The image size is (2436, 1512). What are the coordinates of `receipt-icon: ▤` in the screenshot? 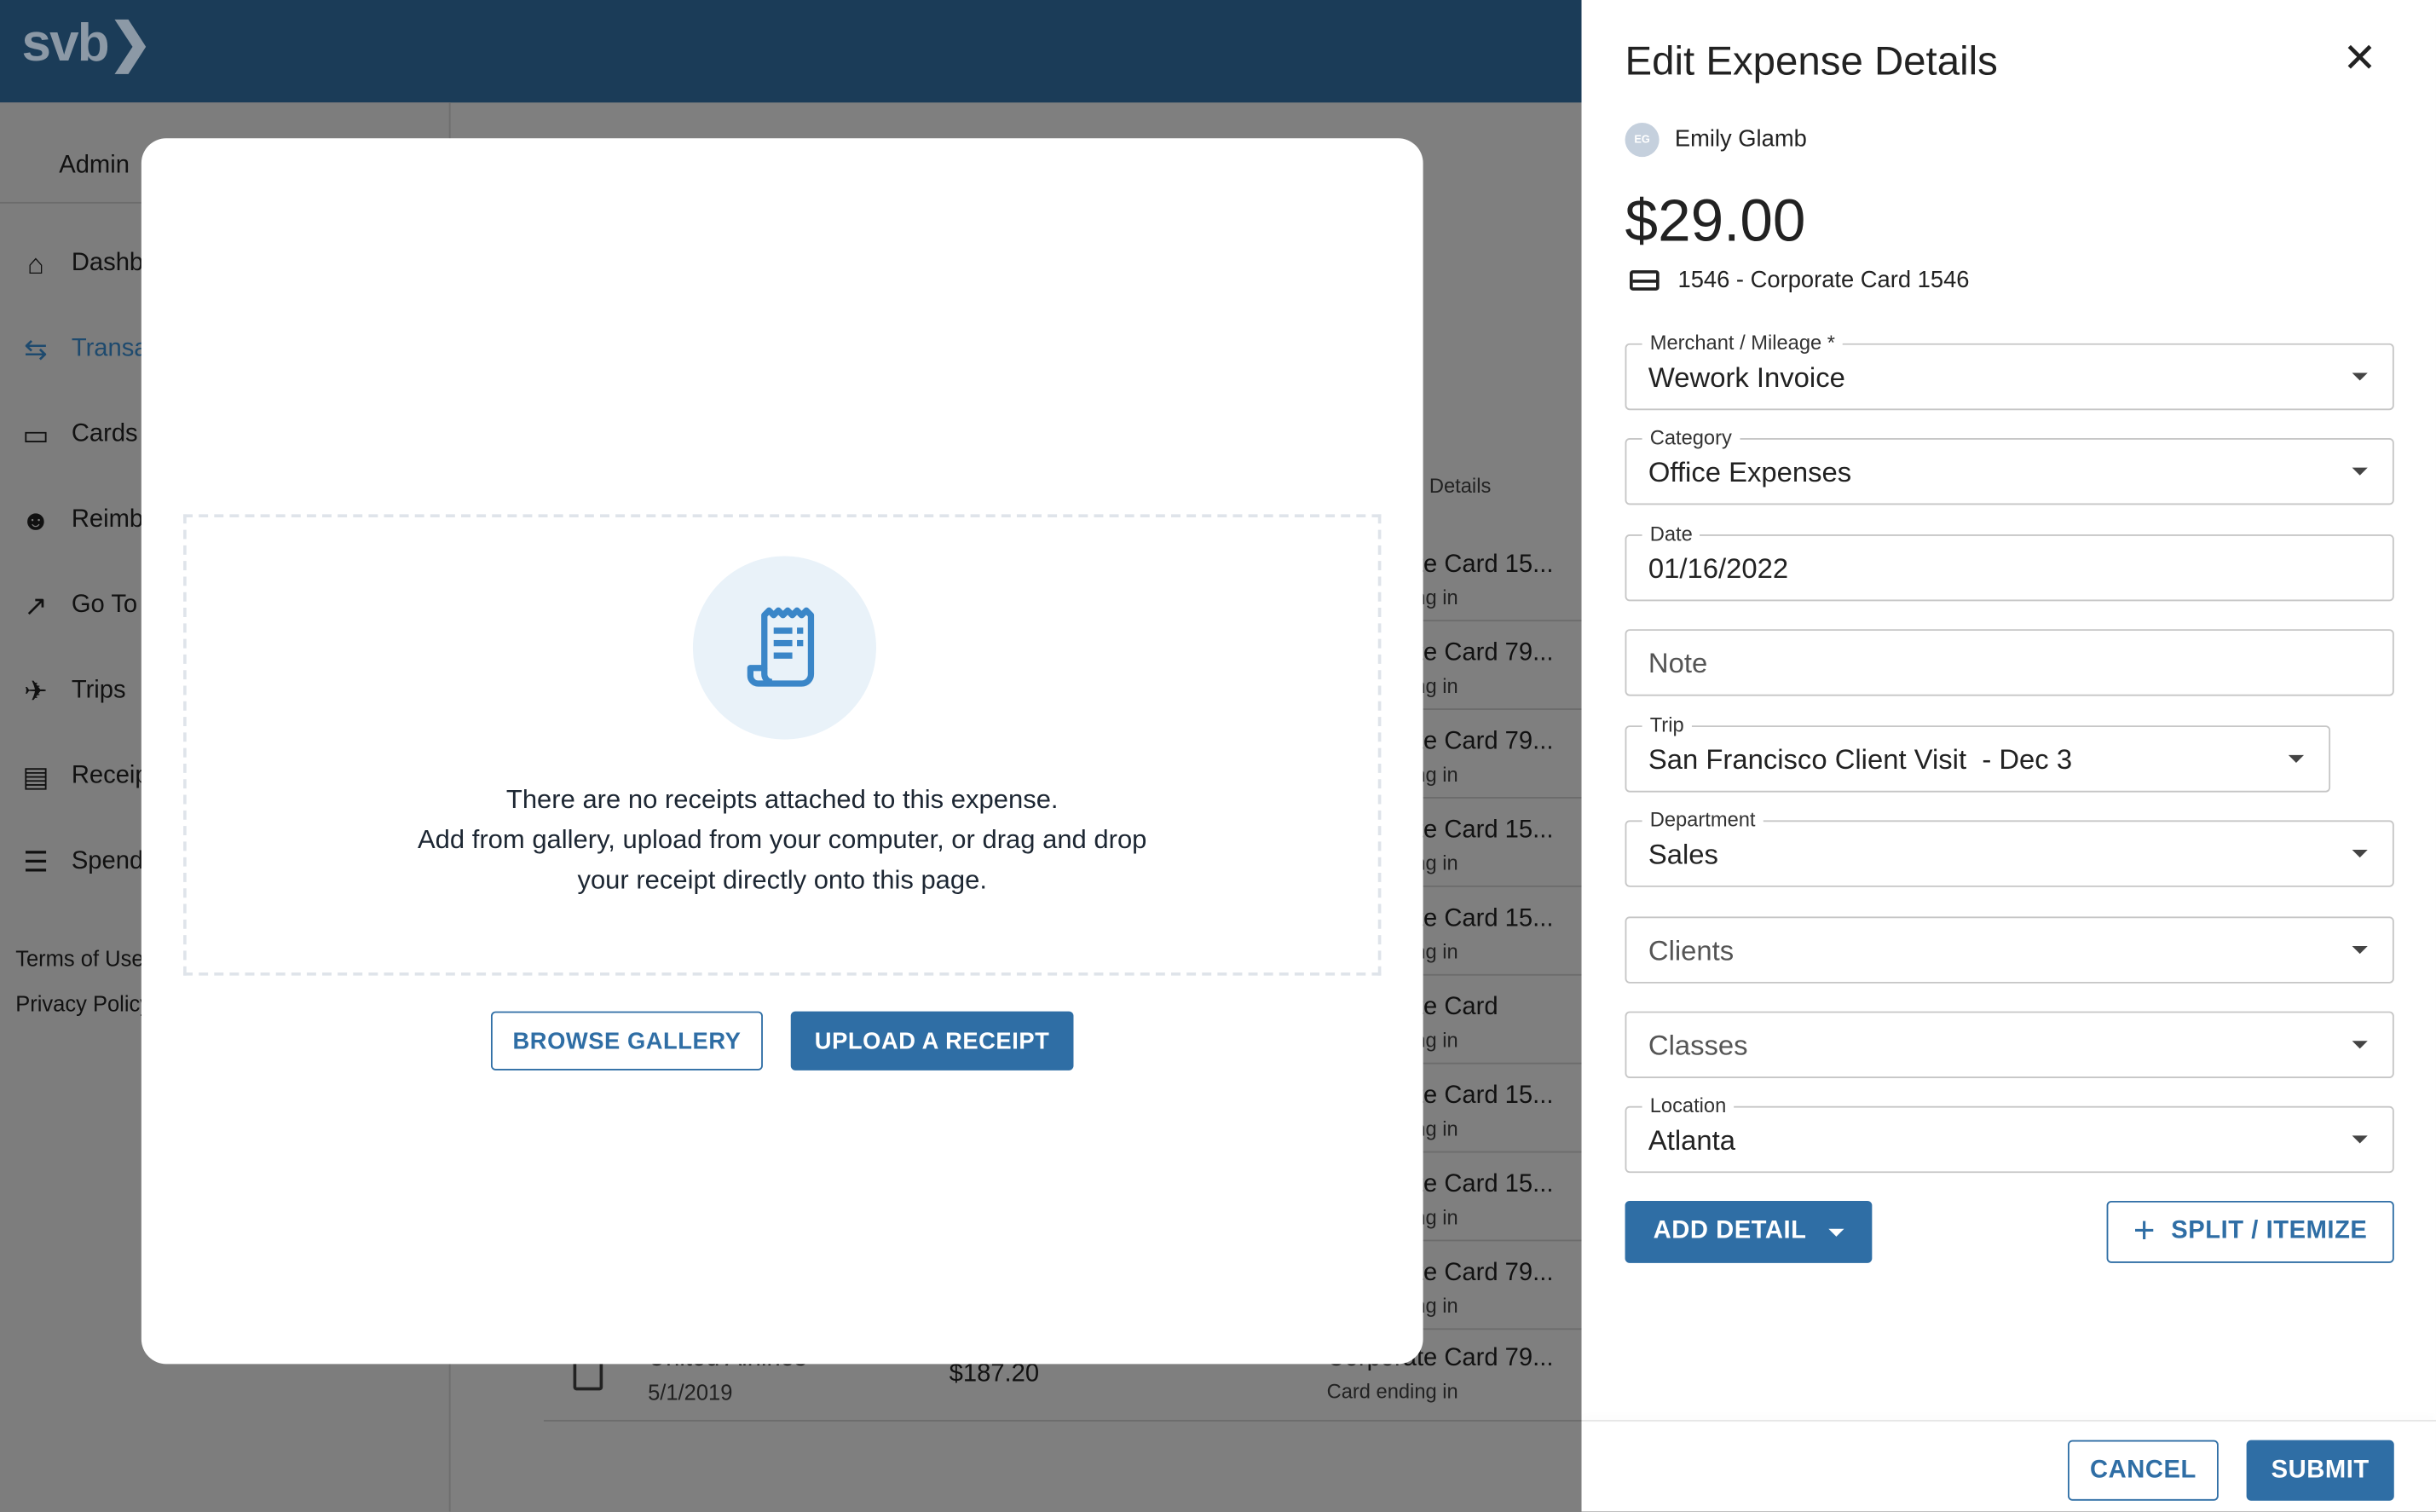 It's located at (35, 776).